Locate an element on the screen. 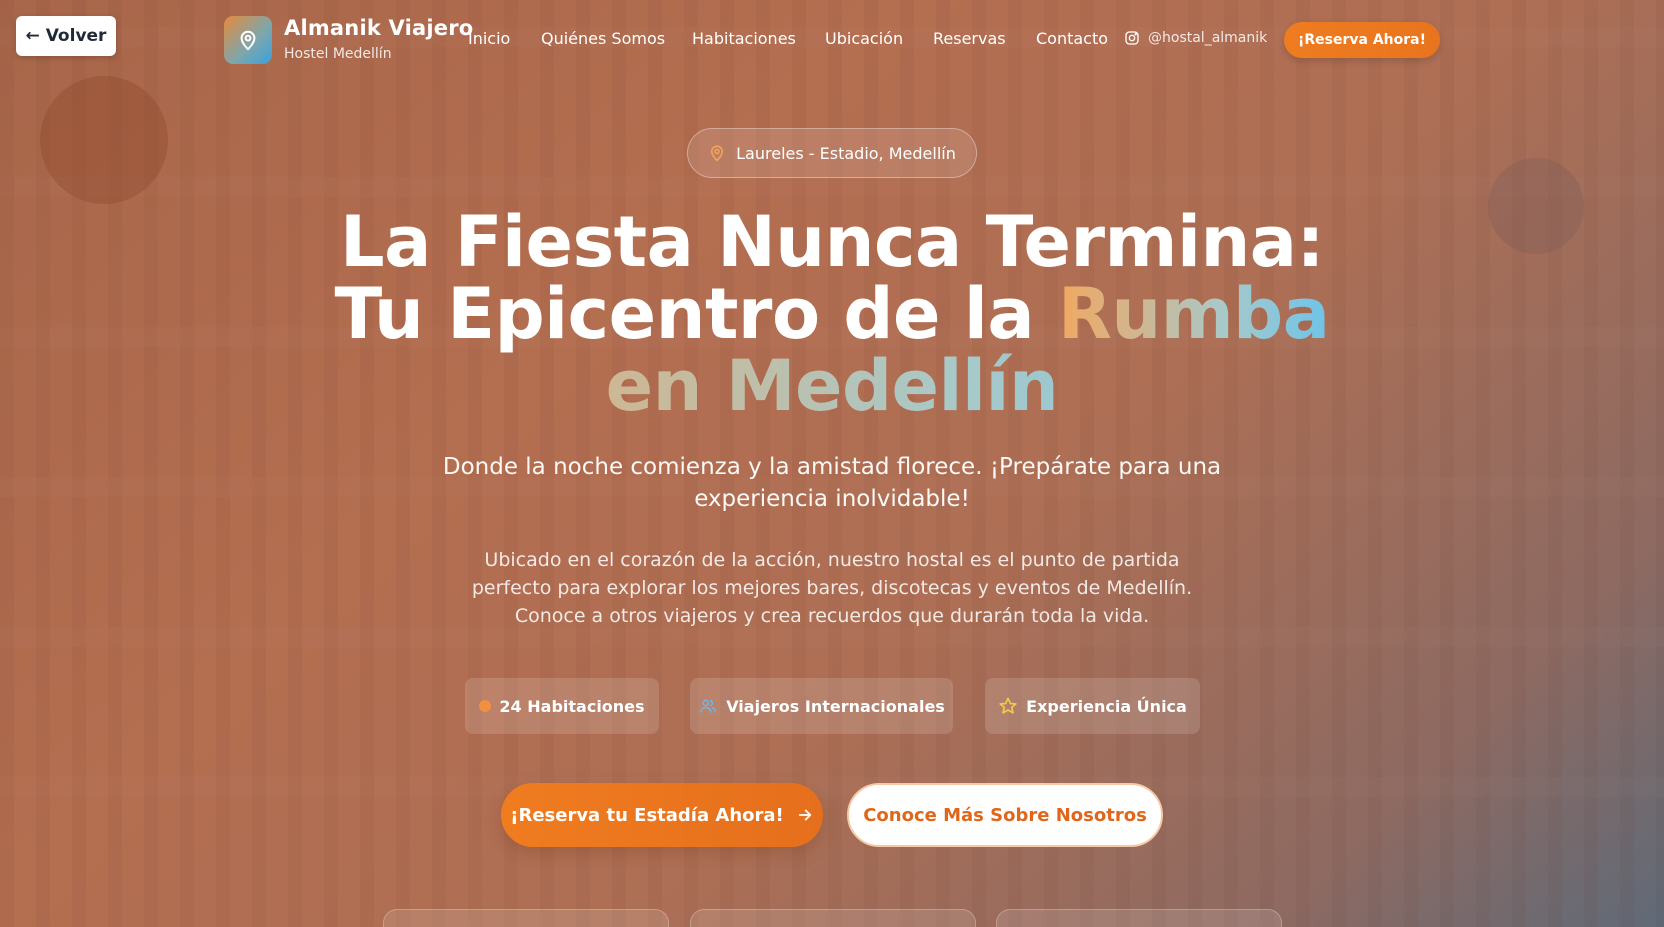 This screenshot has width=1664, height=927. headline-accent-rumba: Rumba is located at coordinates (1193, 314).